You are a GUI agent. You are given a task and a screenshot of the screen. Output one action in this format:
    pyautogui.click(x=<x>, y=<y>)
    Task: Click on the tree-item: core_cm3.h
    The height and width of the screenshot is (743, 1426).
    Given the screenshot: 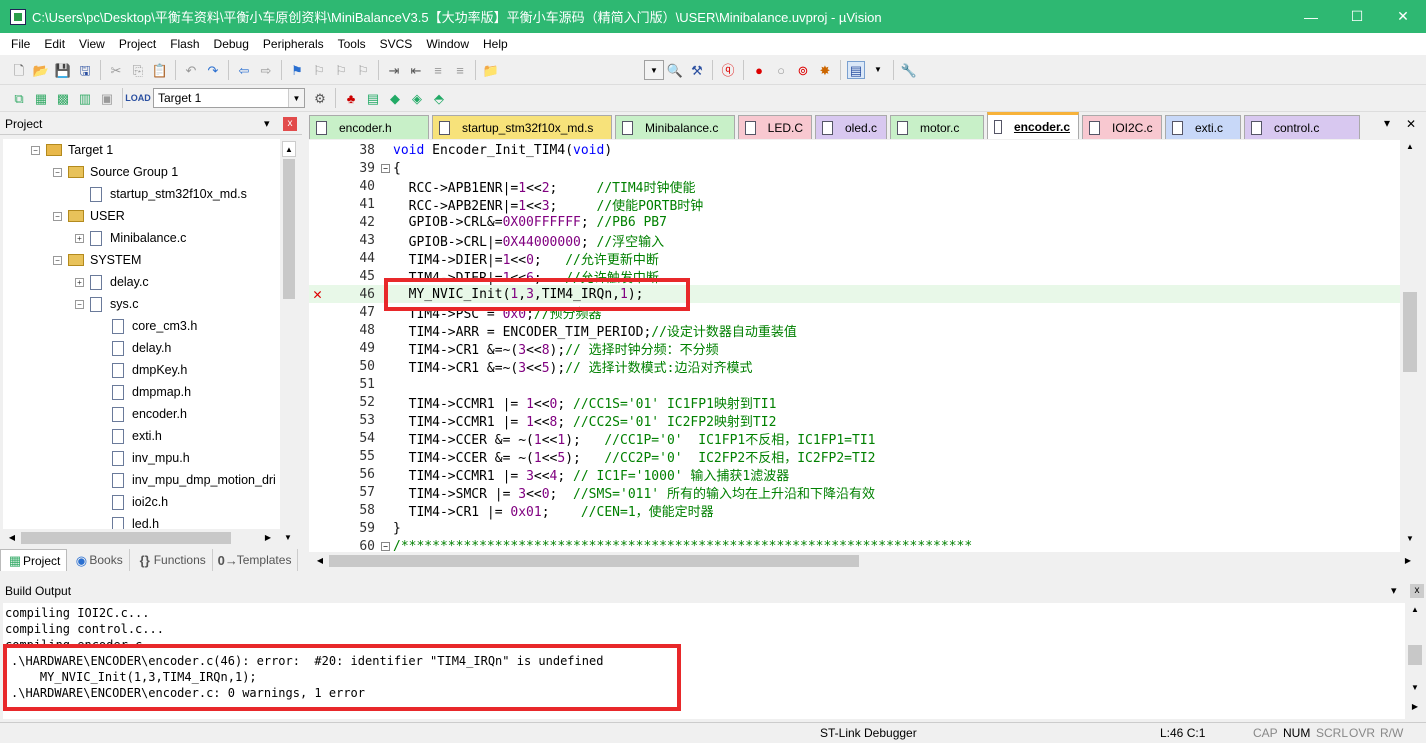 What is the action you would take?
    pyautogui.click(x=147, y=326)
    